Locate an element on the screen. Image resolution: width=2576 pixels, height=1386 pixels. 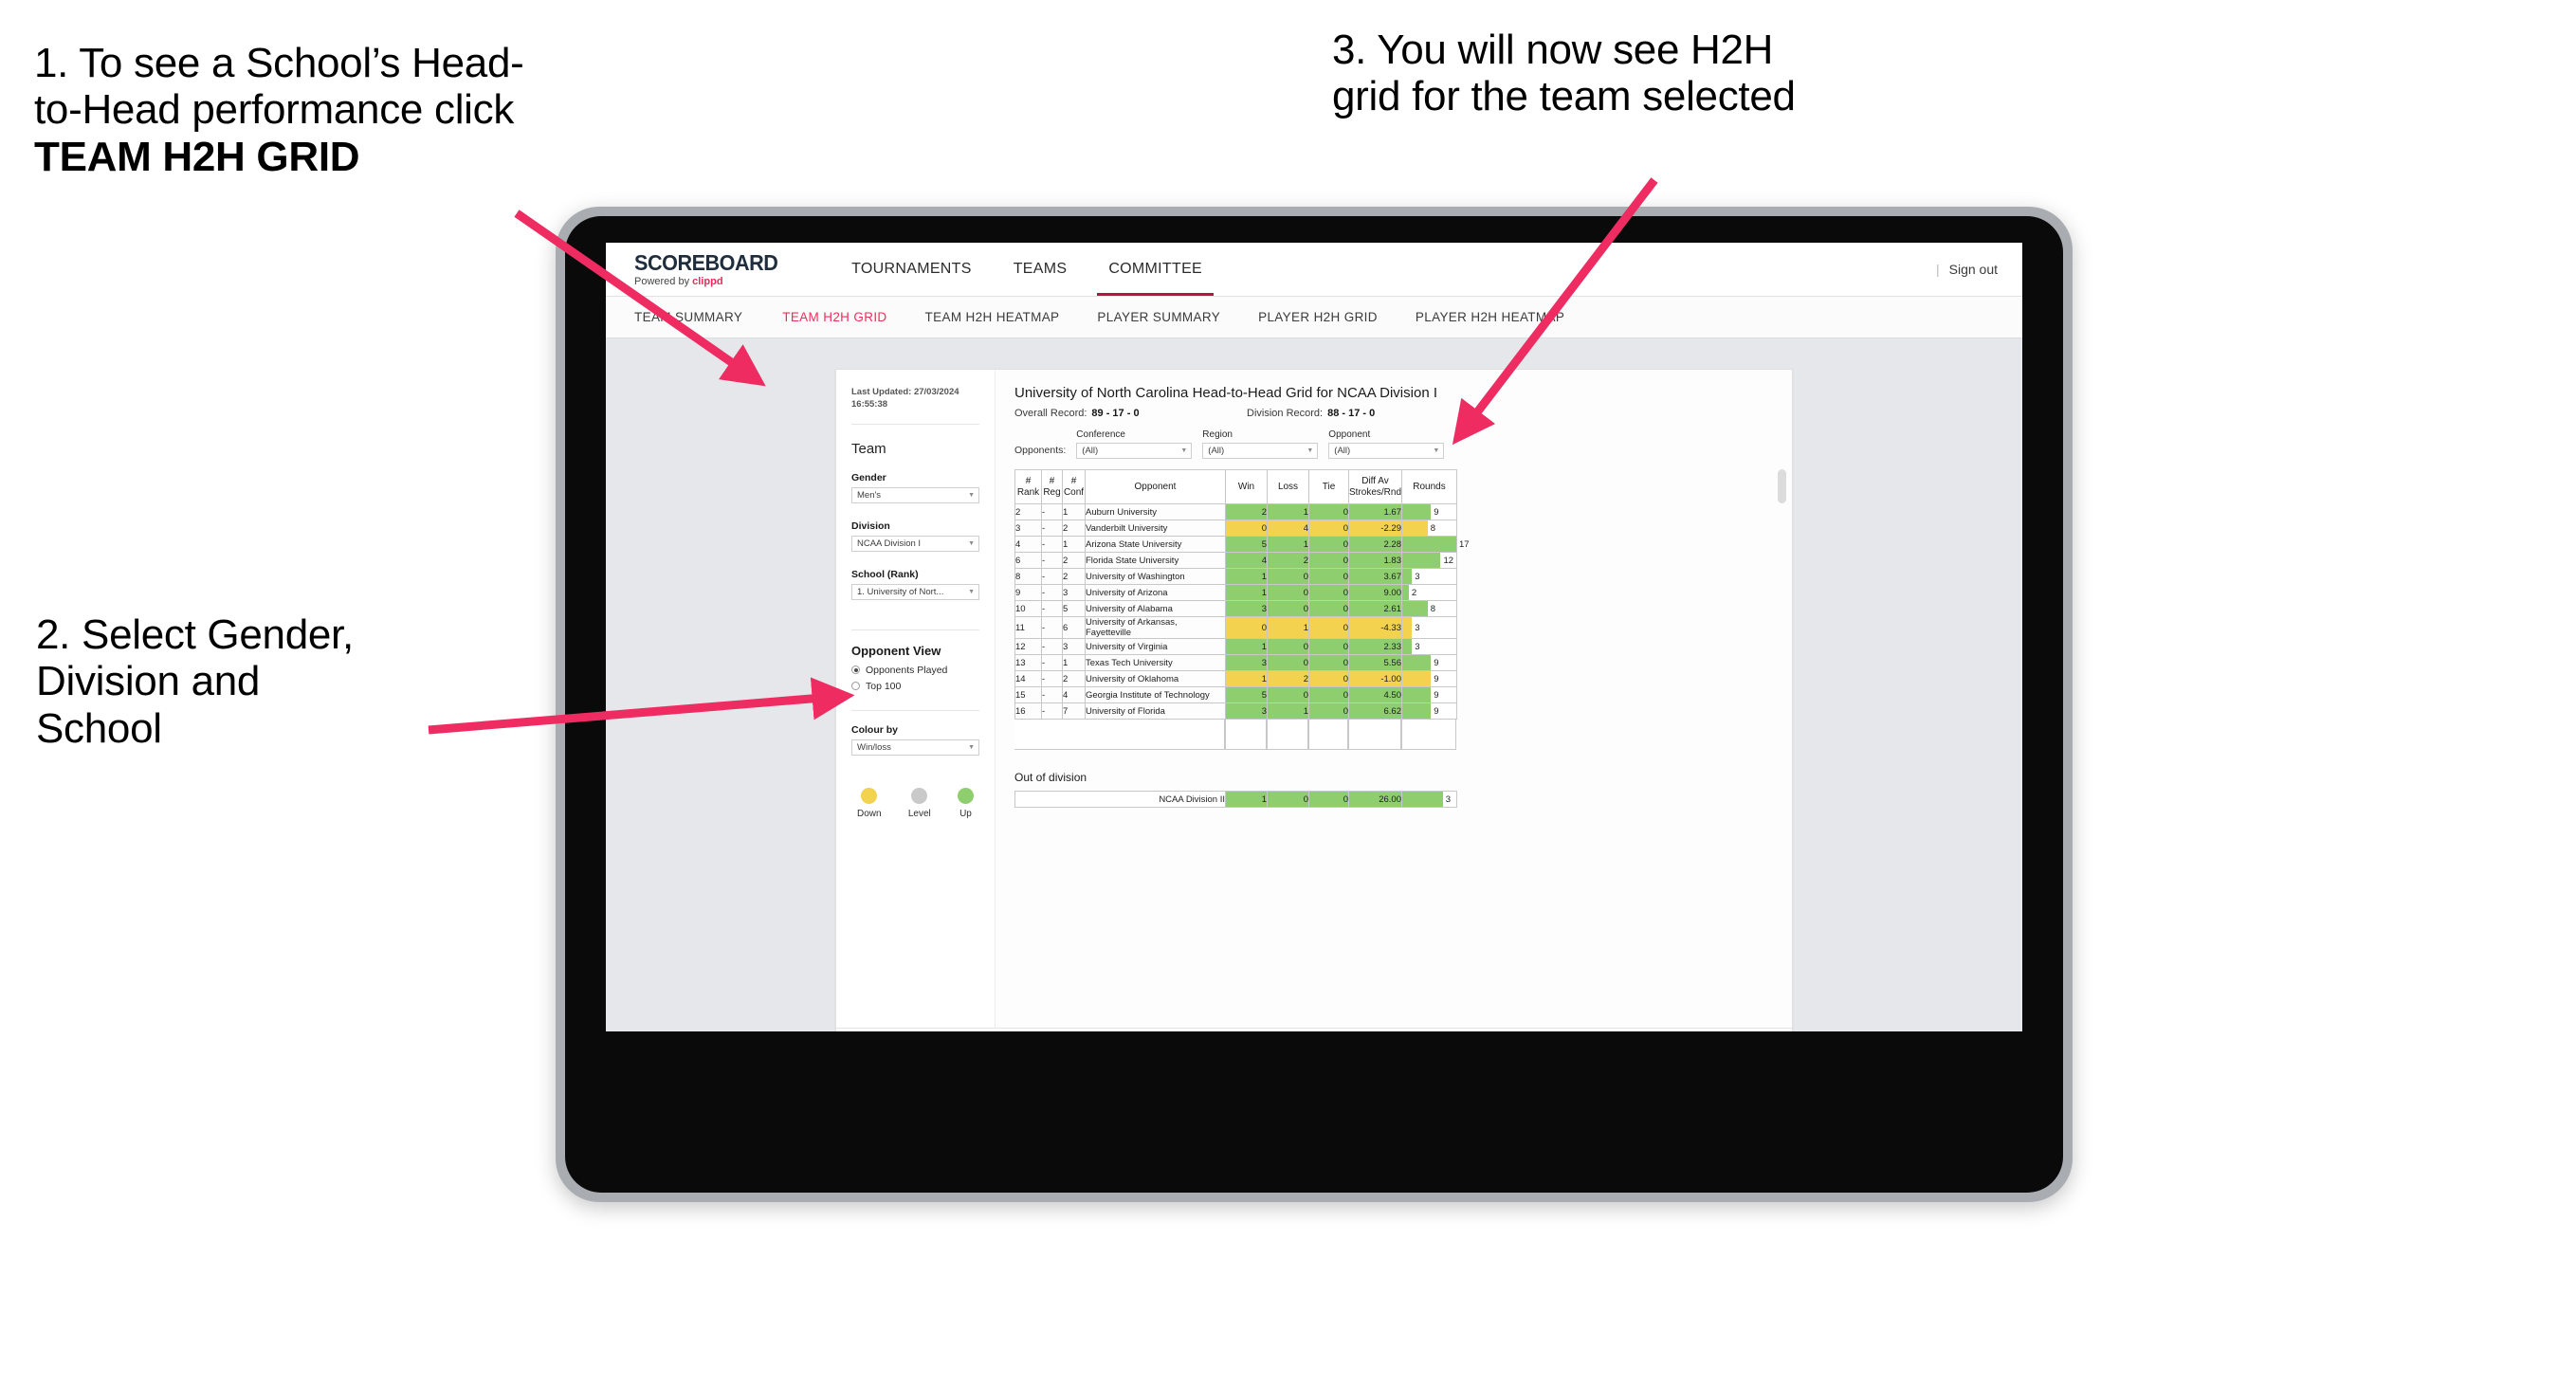
cell-rounds: 8 is located at coordinates (1429, 608).